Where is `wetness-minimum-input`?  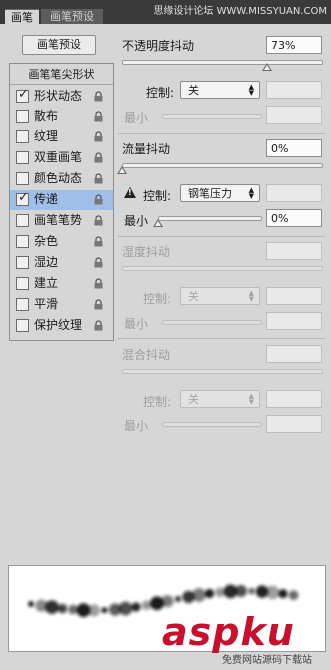 wetness-minimum-input is located at coordinates (294, 321).